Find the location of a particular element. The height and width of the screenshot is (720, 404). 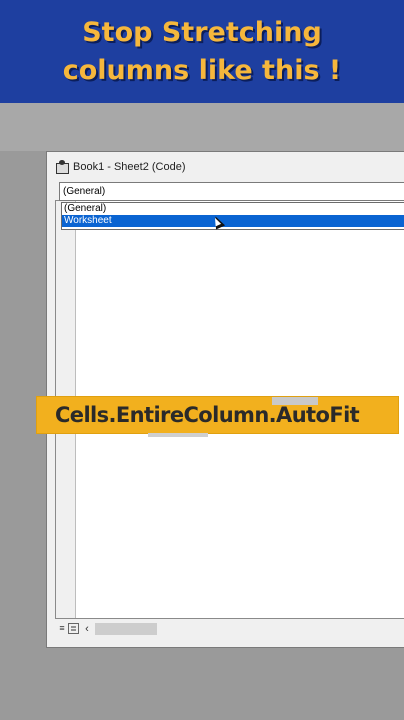

object-dropdown-list: (General) Worksheet is located at coordinates (232, 216).